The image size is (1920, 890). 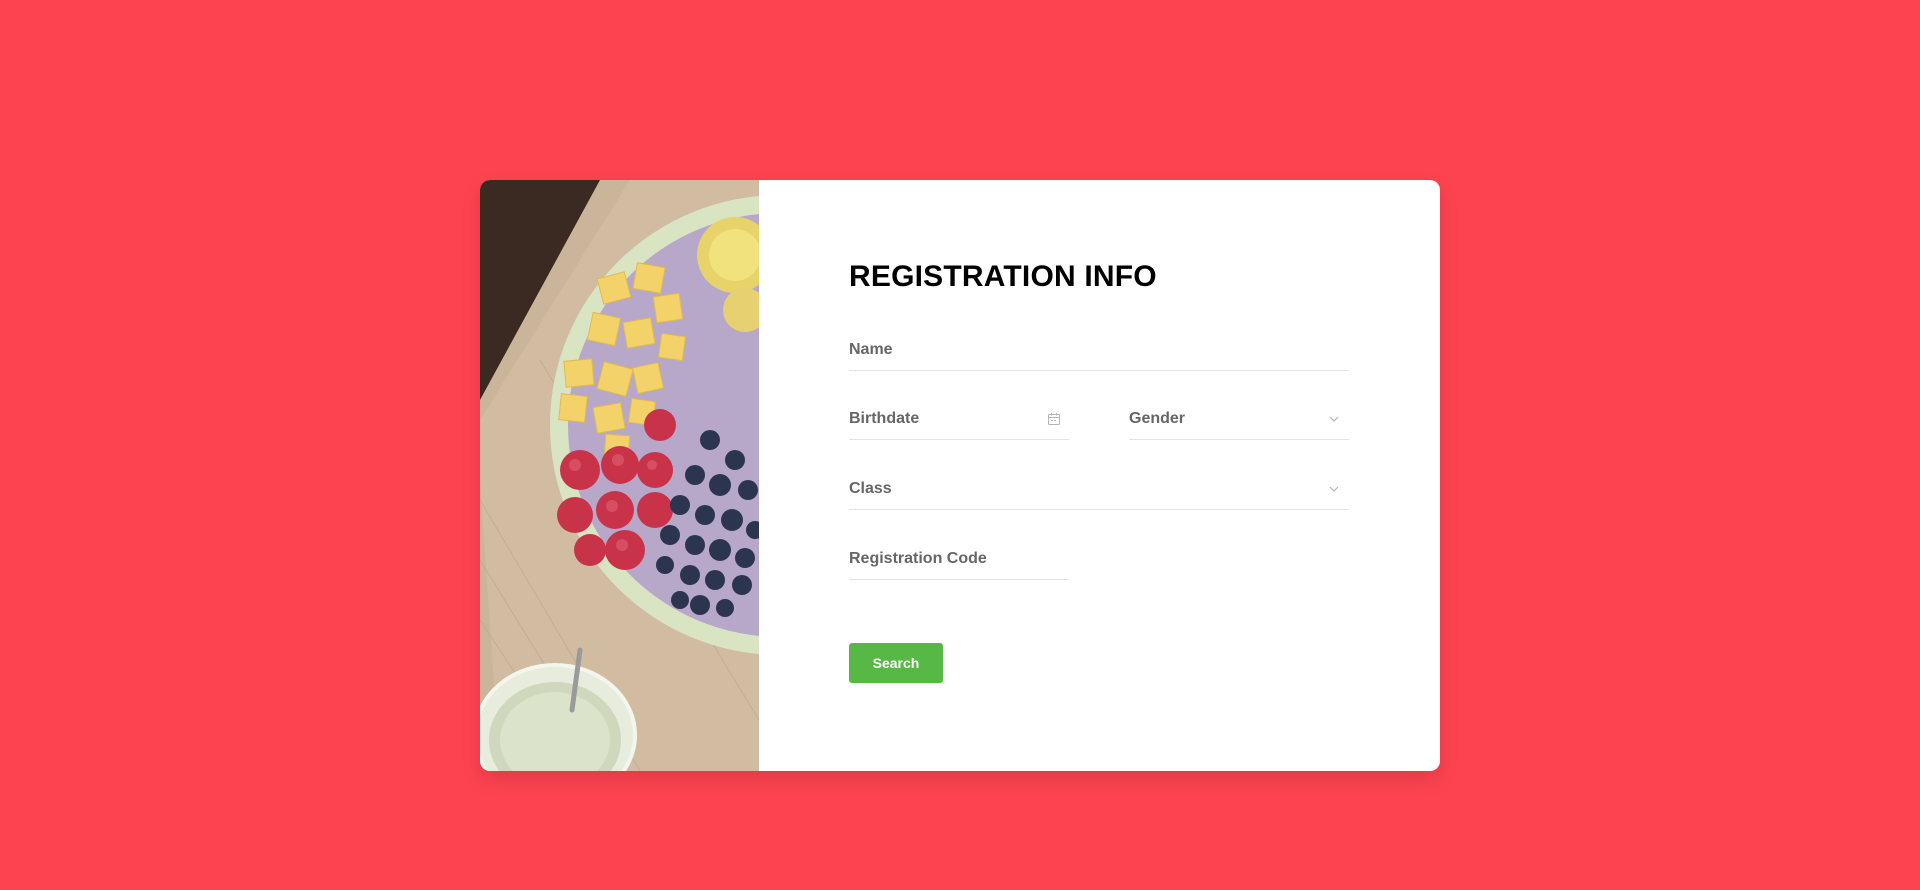 I want to click on search-button: Search, so click(x=896, y=663).